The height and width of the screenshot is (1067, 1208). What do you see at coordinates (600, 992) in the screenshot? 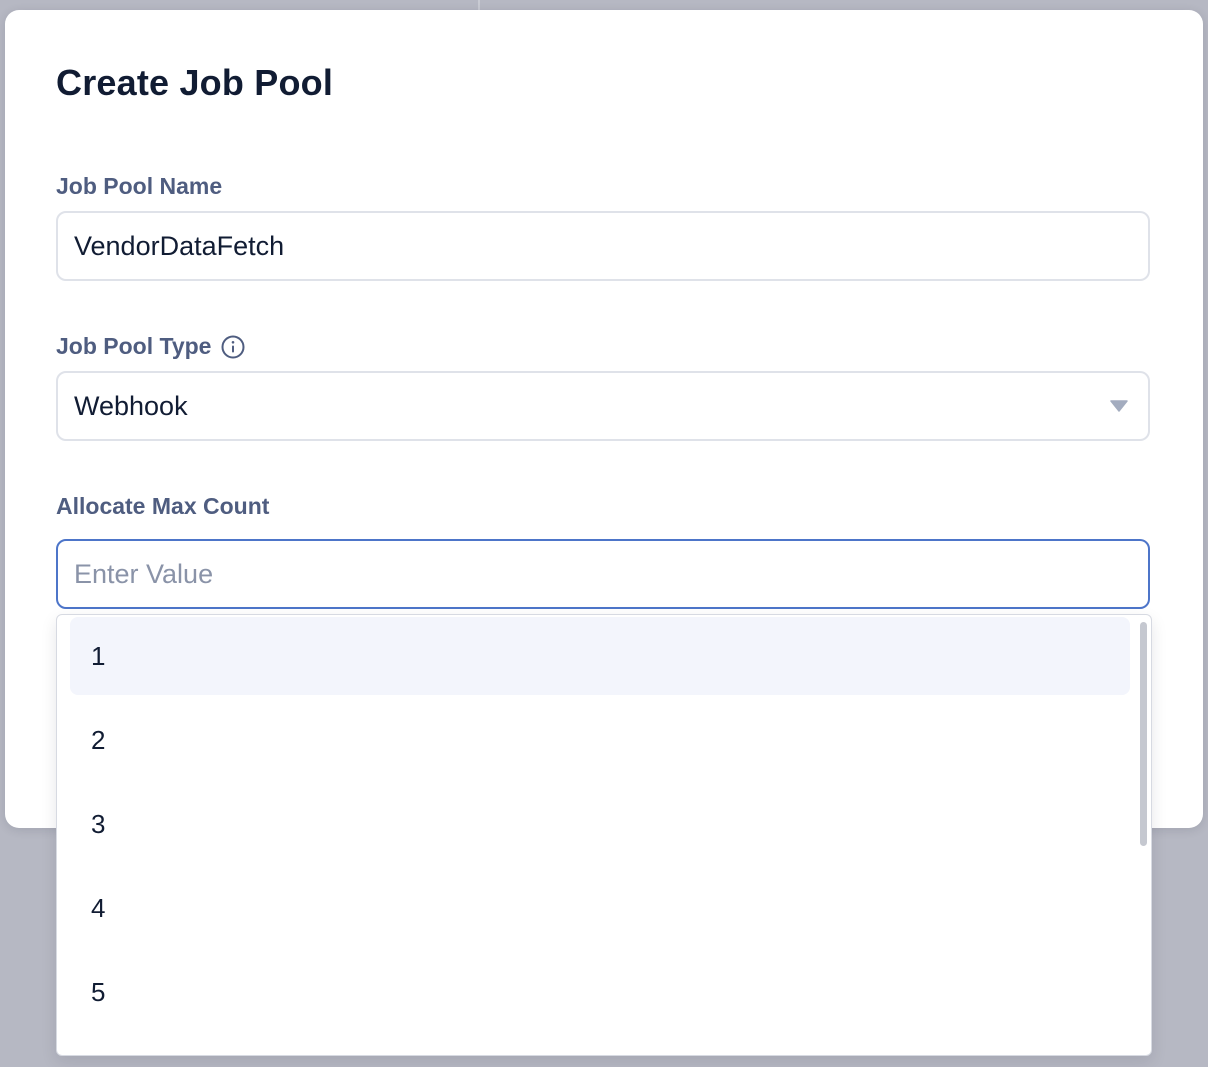
I see `dropdown-option-5: 5` at bounding box center [600, 992].